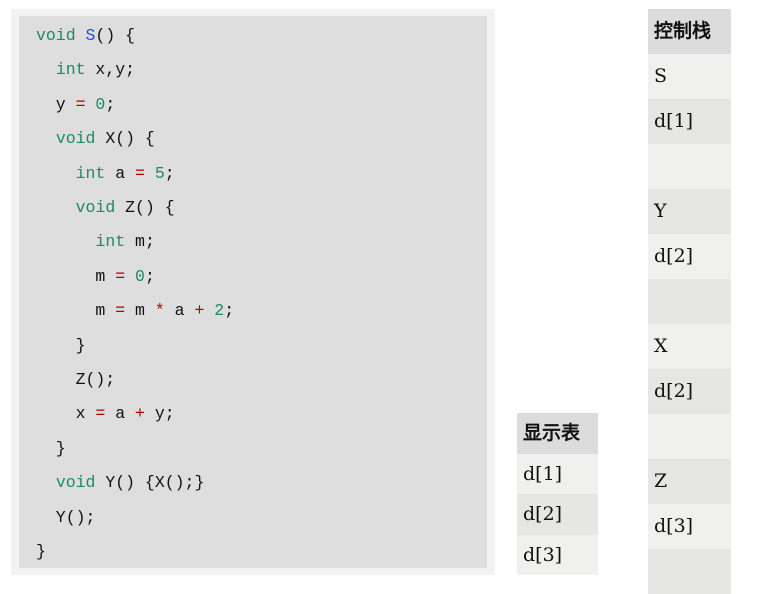  What do you see at coordinates (557, 514) in the screenshot?
I see `display-table-cell: d[2]` at bounding box center [557, 514].